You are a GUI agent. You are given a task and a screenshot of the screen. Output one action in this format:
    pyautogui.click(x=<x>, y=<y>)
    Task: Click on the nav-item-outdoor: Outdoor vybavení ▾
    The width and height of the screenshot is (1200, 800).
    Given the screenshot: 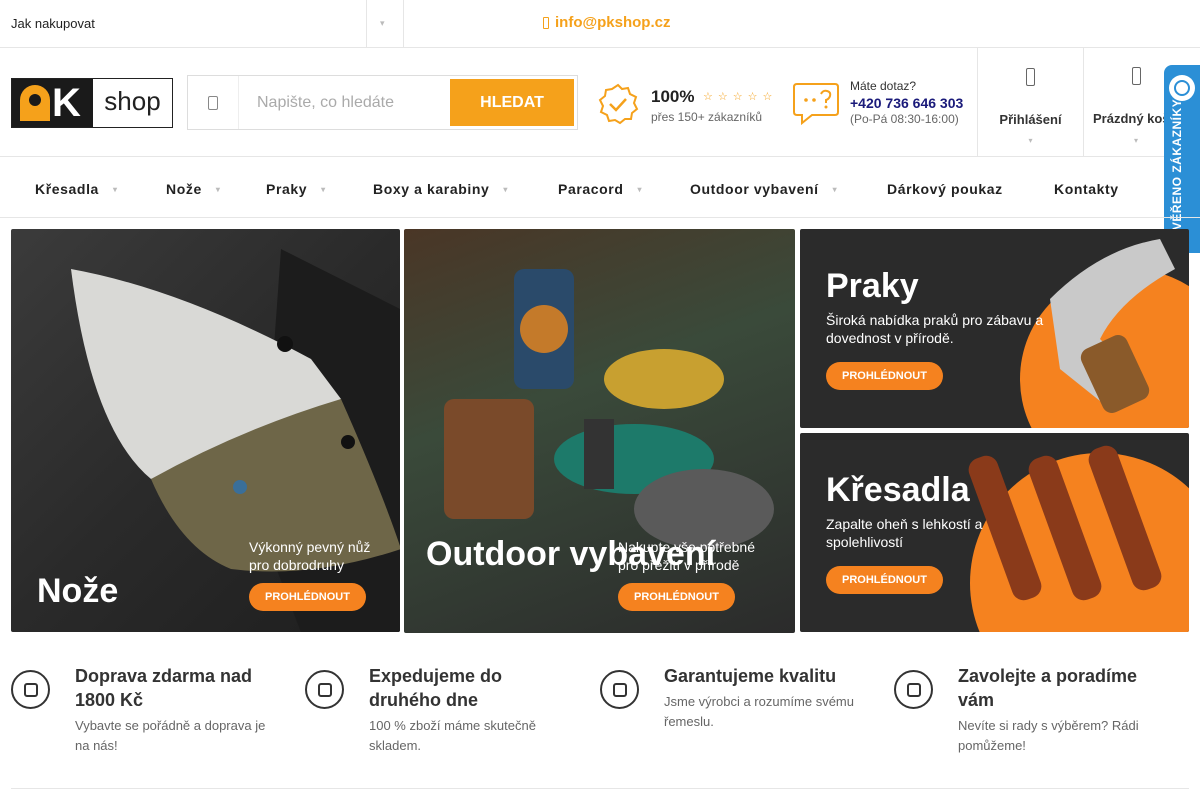 What is the action you would take?
    pyautogui.click(x=763, y=189)
    